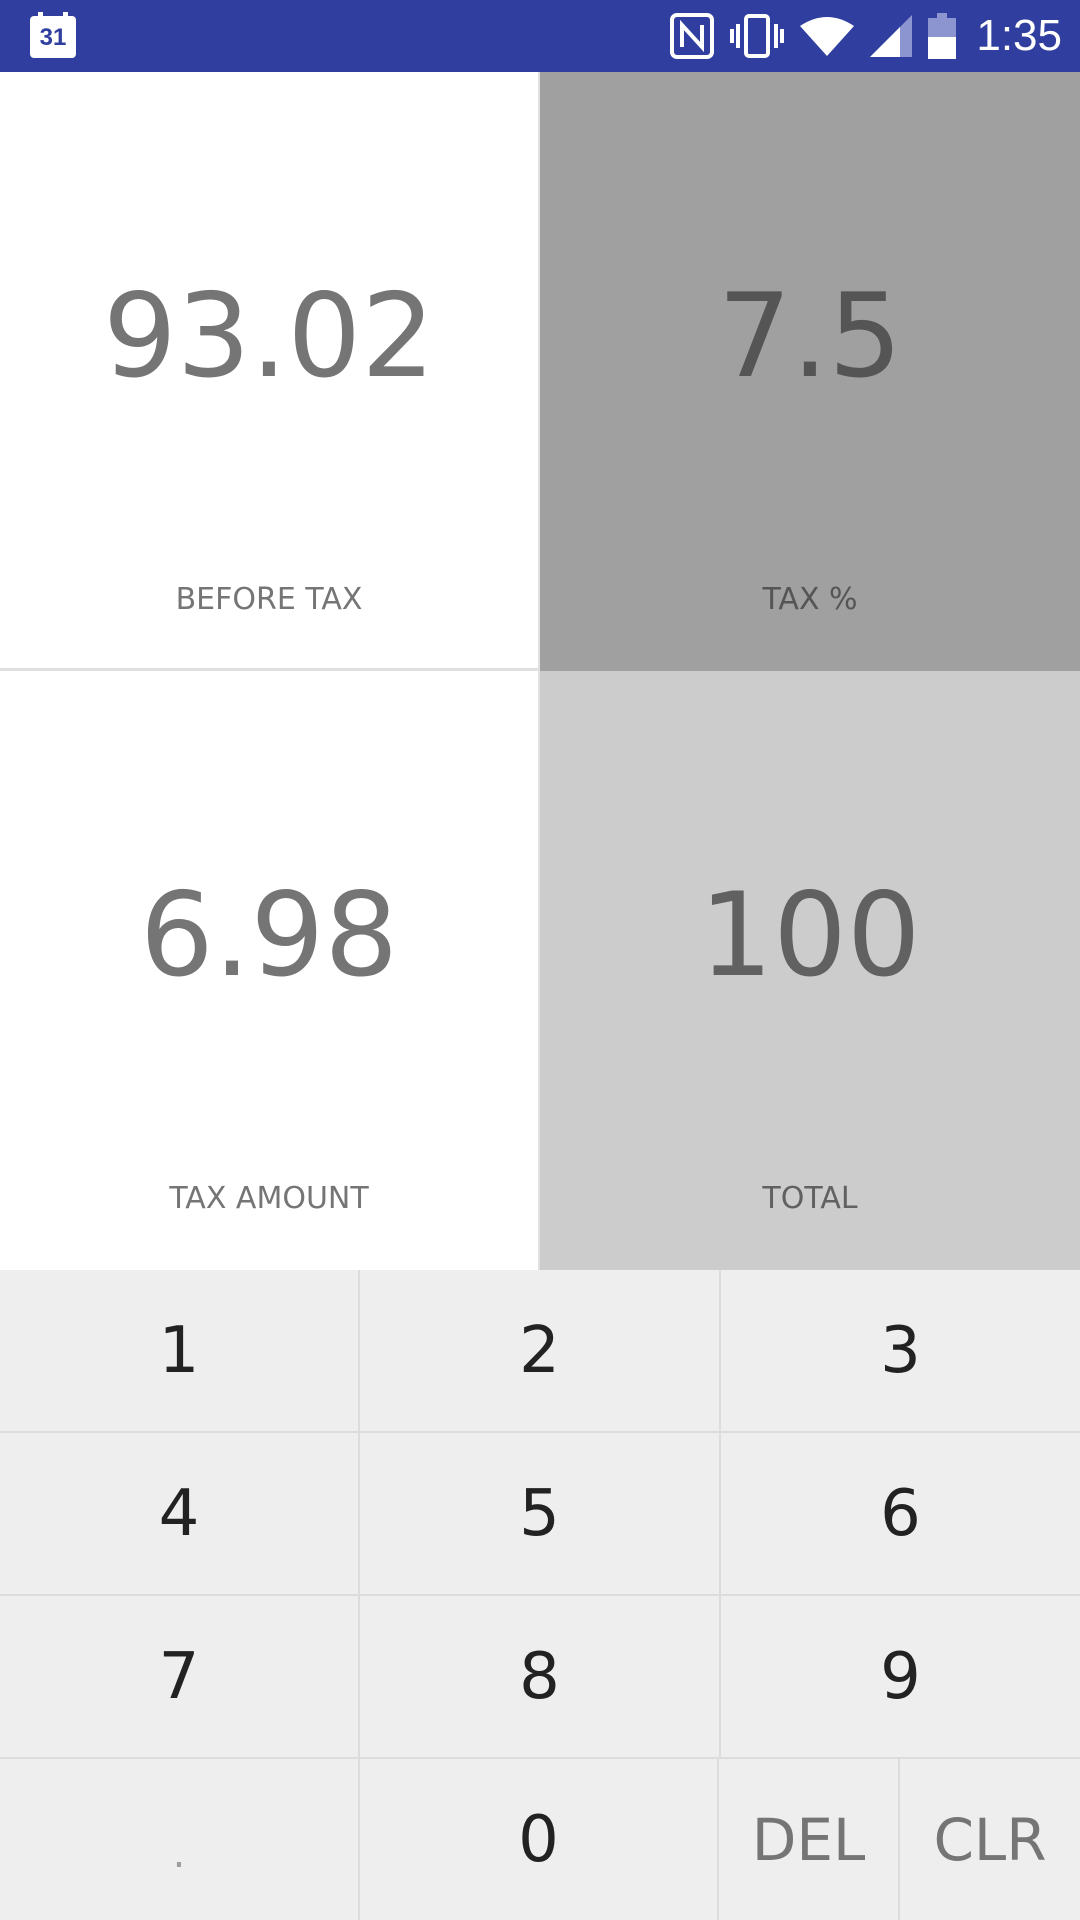  Describe the element at coordinates (810, 336) in the screenshot. I see `tax-percent-value: 7.5` at that location.